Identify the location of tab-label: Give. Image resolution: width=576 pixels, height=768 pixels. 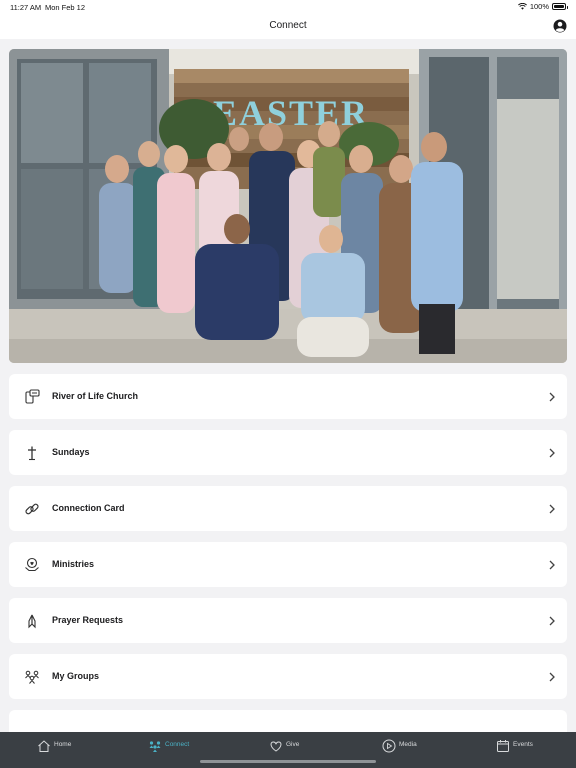
(293, 744).